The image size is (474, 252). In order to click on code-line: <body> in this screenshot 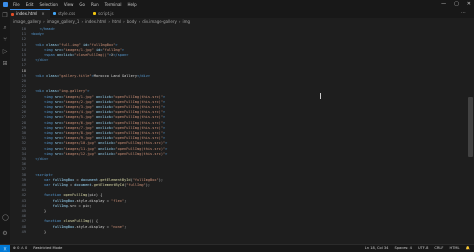, I will do `click(37, 34)`.